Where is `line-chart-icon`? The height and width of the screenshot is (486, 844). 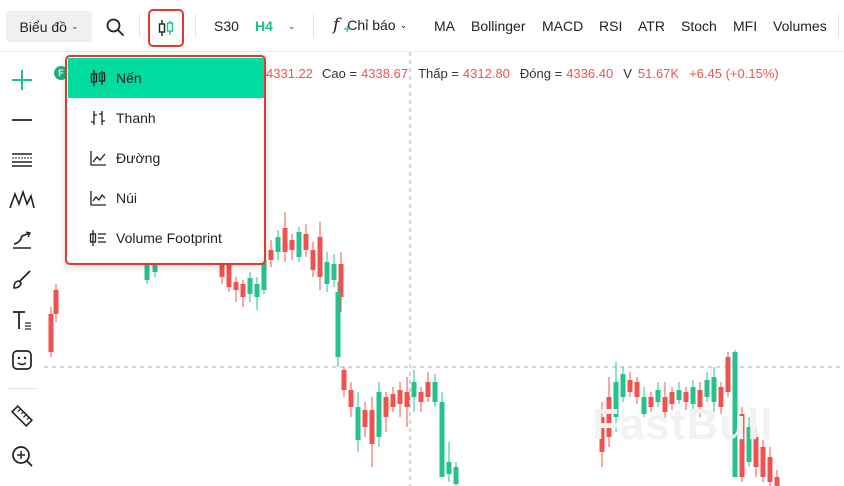 line-chart-icon is located at coordinates (98, 158).